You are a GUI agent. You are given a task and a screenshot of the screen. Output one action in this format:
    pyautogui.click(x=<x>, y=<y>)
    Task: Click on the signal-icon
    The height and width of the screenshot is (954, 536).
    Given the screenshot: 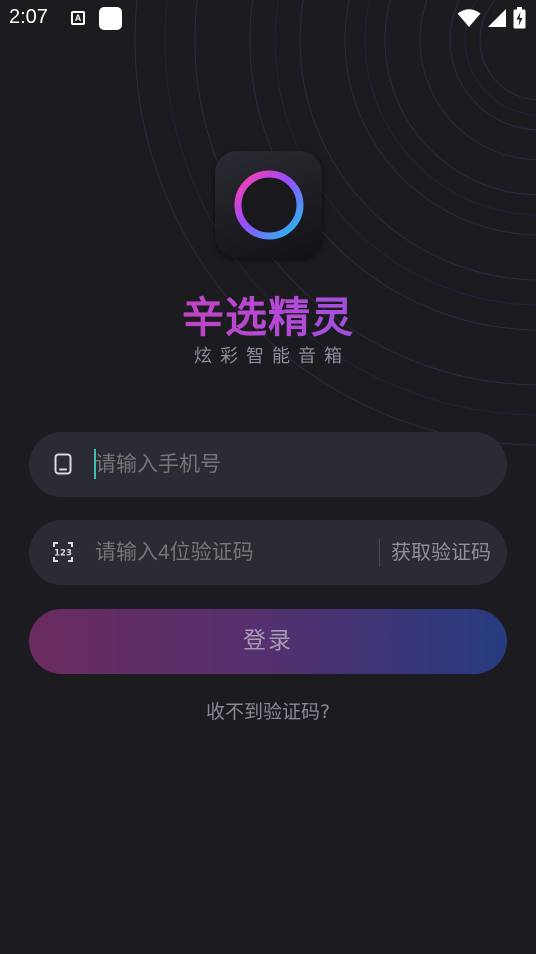 What is the action you would take?
    pyautogui.click(x=497, y=18)
    